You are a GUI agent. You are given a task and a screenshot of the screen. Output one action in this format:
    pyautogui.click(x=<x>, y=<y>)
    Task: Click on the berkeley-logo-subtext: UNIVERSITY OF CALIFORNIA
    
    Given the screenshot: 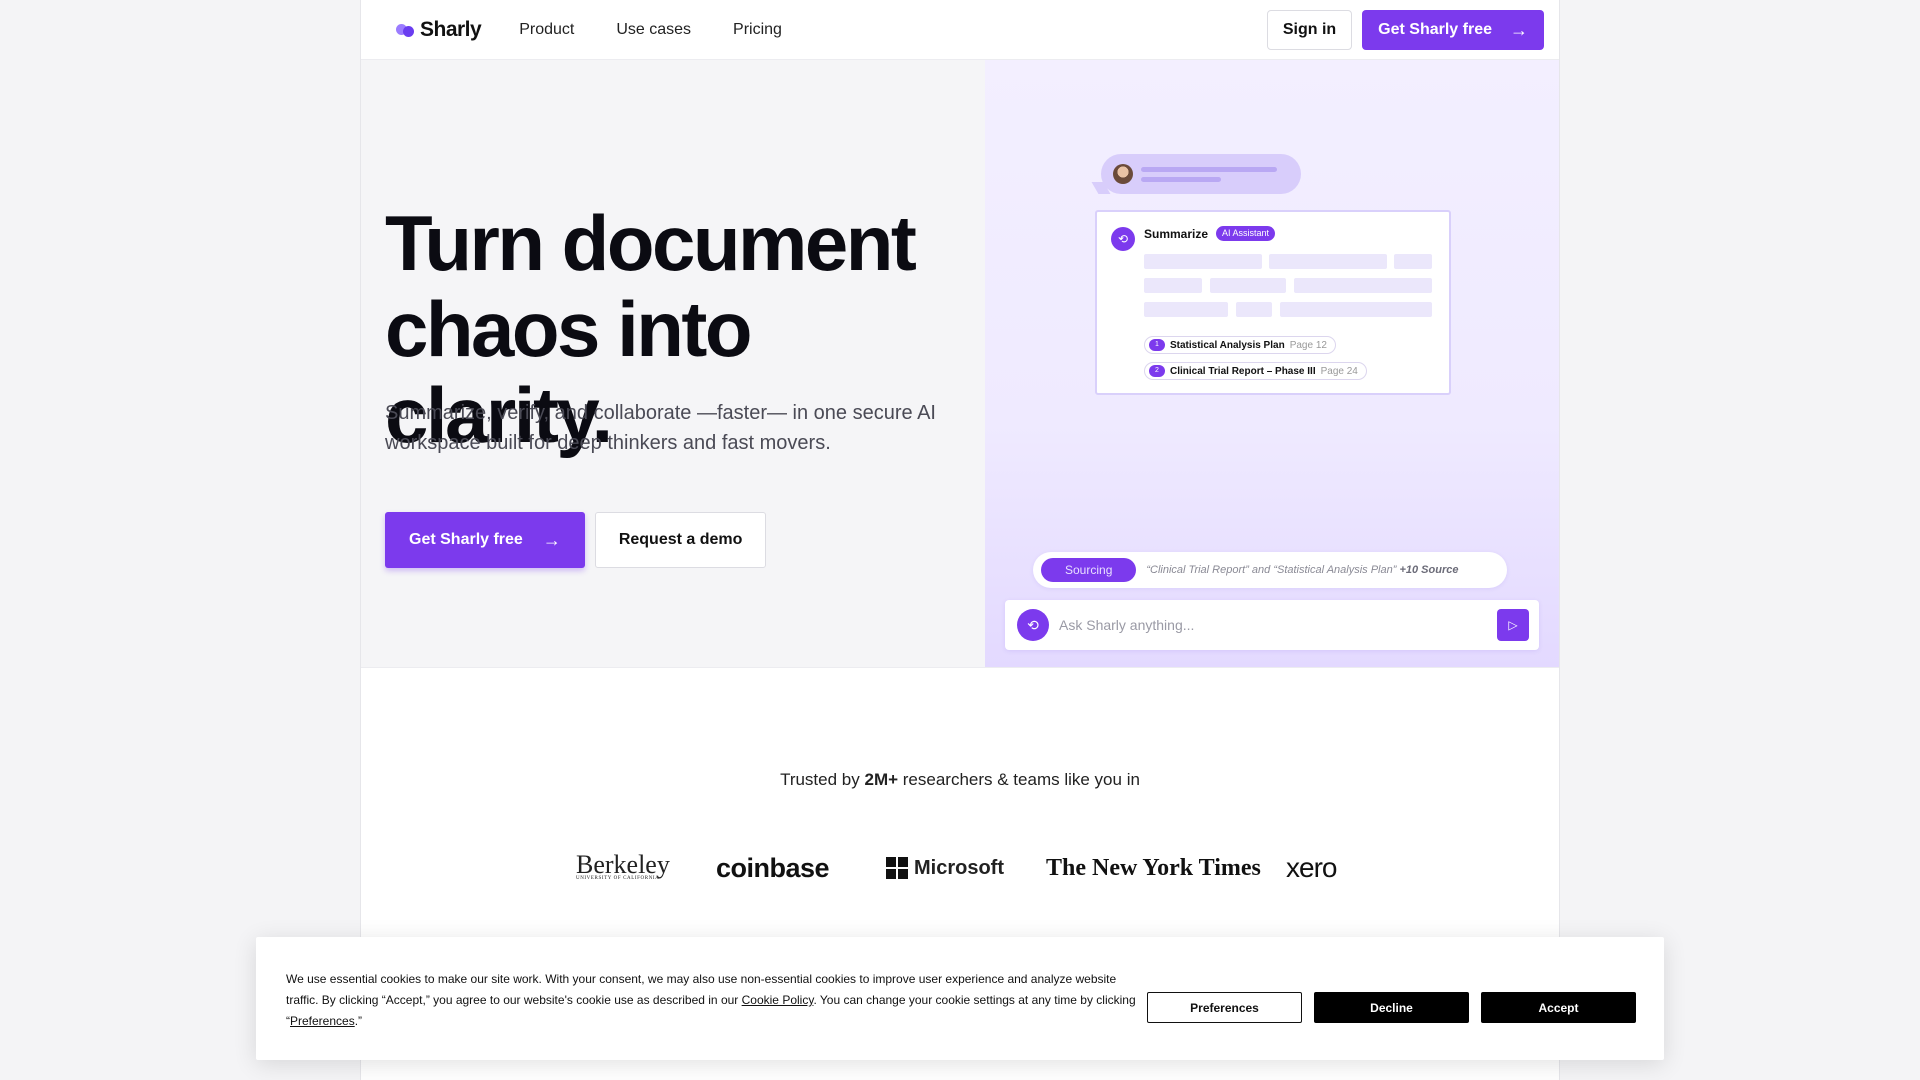 What is the action you would take?
    pyautogui.click(x=618, y=878)
    